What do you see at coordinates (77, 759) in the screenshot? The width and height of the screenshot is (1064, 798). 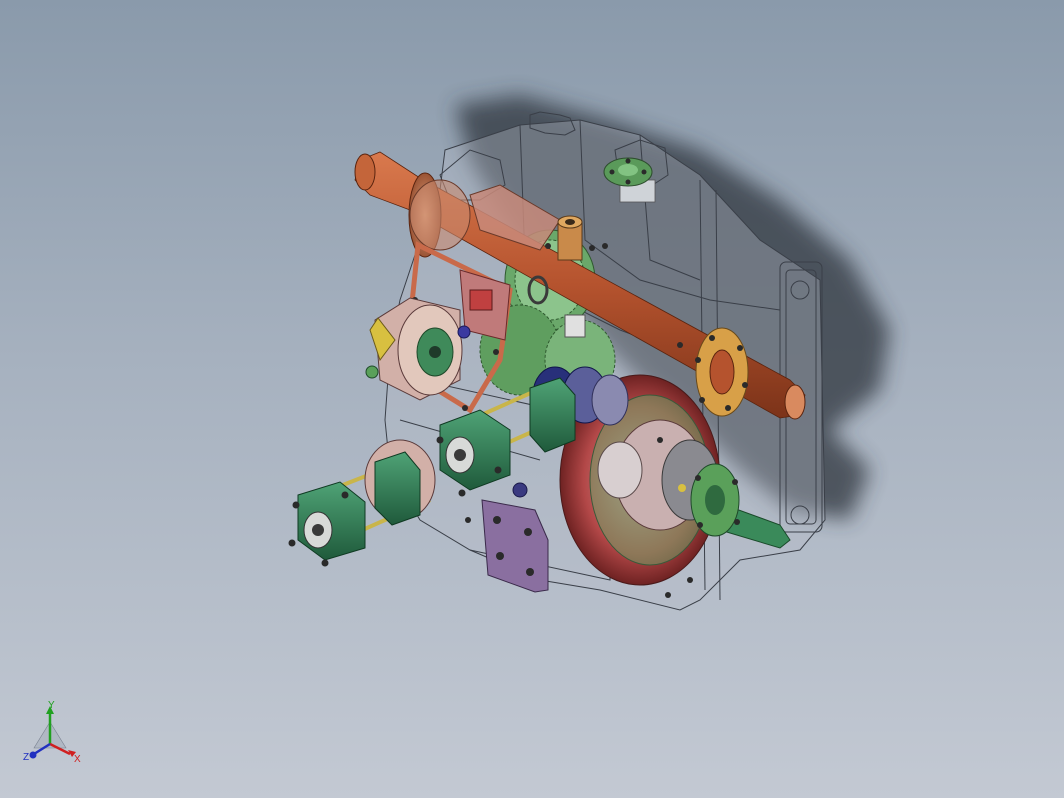 I see `triad-x-label: X` at bounding box center [77, 759].